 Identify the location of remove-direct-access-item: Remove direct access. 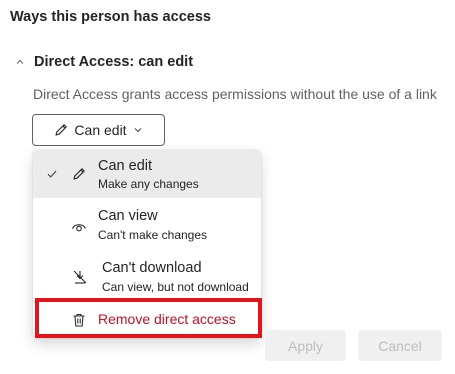
(147, 320).